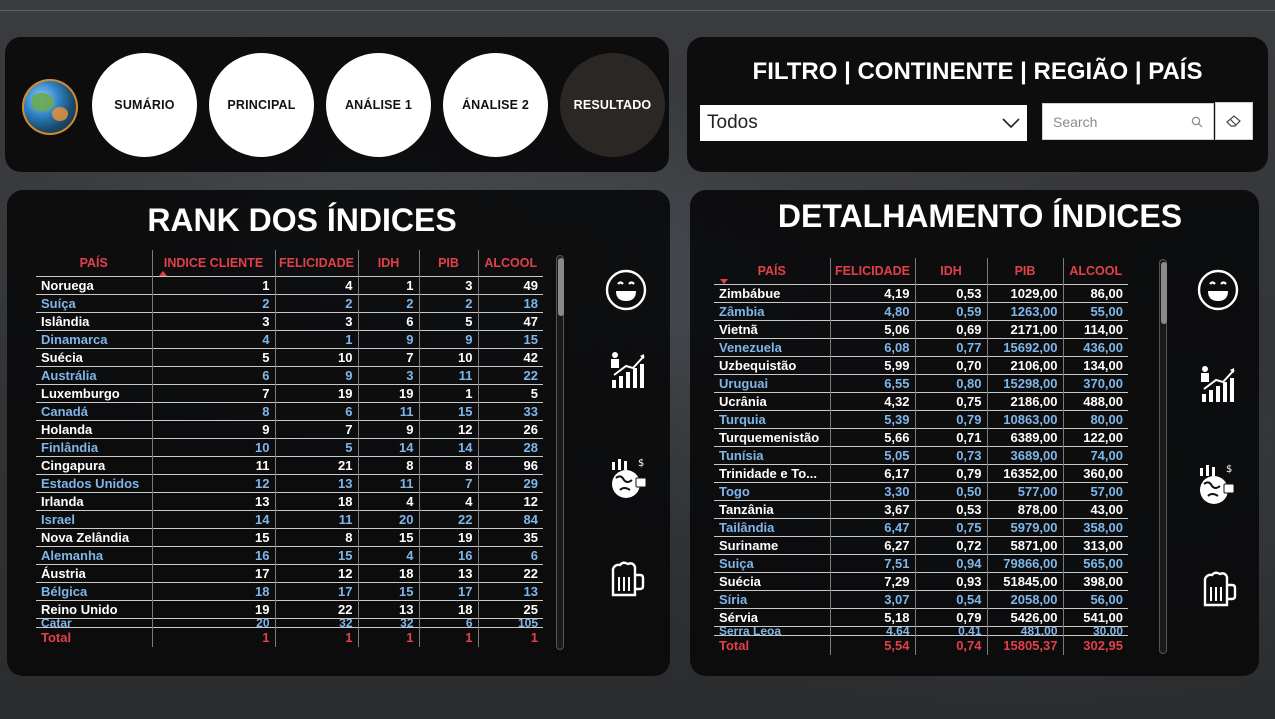  I want to click on table-row: Irlanda 13 18 4 4 12, so click(289, 500).